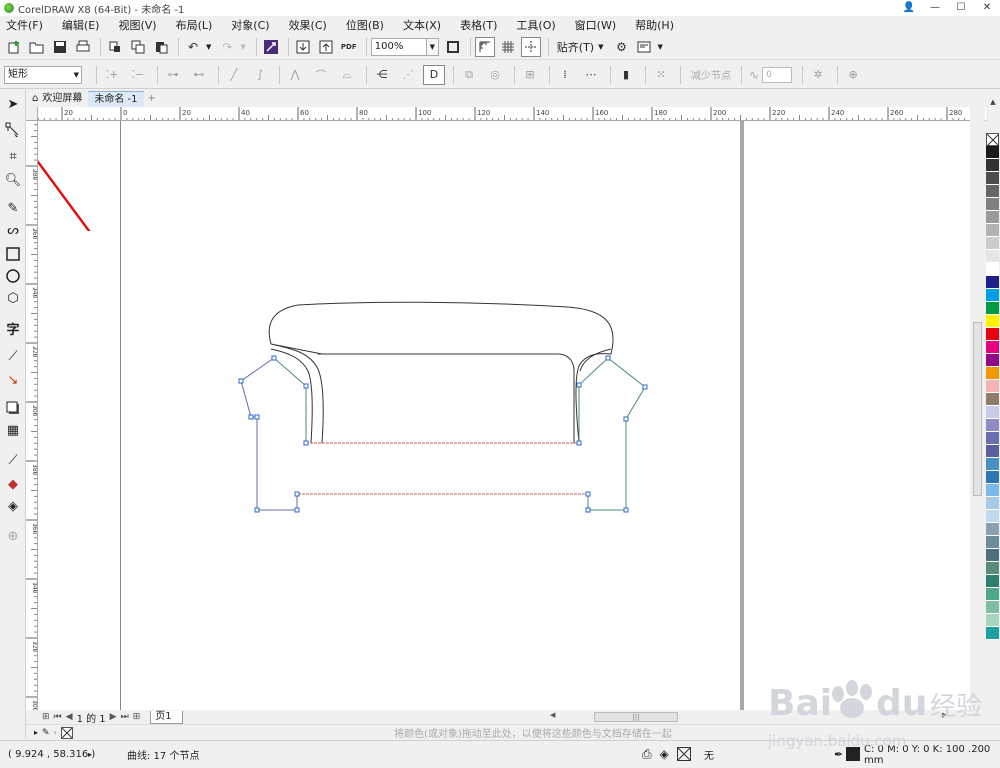 This screenshot has width=1000, height=768. I want to click on redo-dropdown-icon: ▼, so click(242, 47).